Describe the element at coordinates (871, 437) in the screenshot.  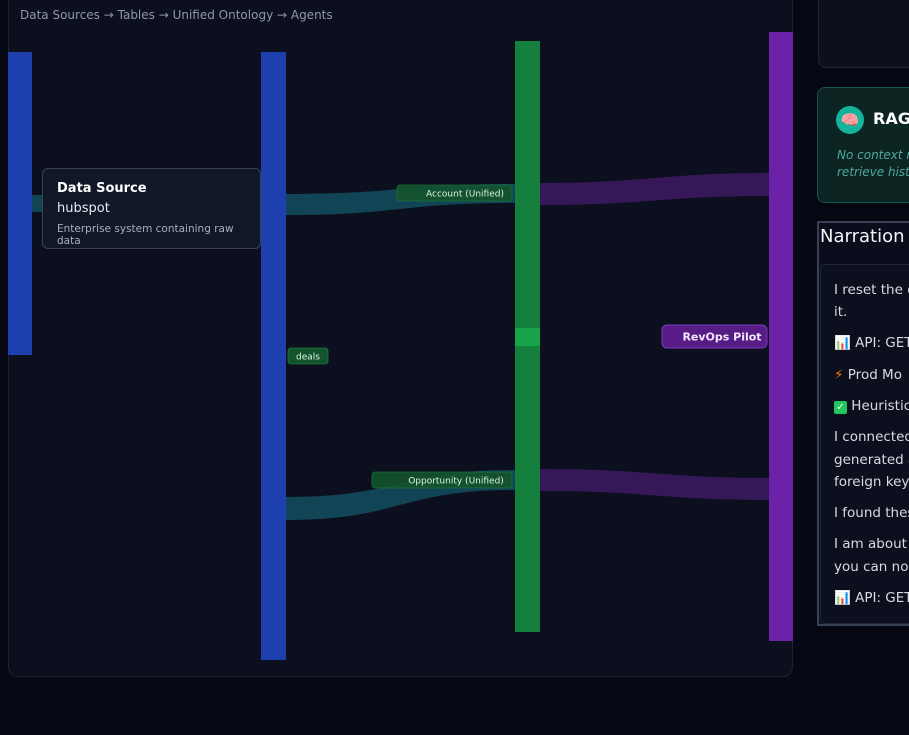
I see `narration-line: I connected` at that location.